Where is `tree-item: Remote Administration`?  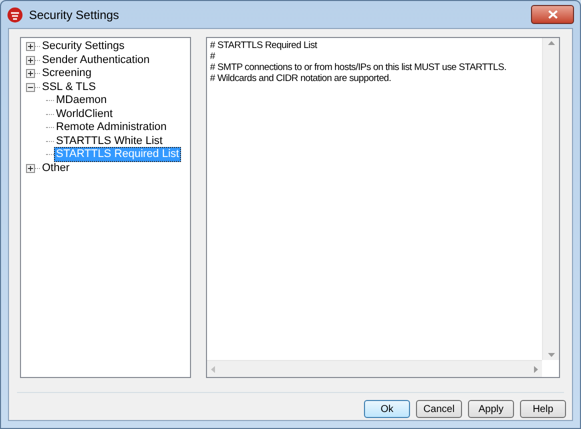 tree-item: Remote Administration is located at coordinates (111, 128).